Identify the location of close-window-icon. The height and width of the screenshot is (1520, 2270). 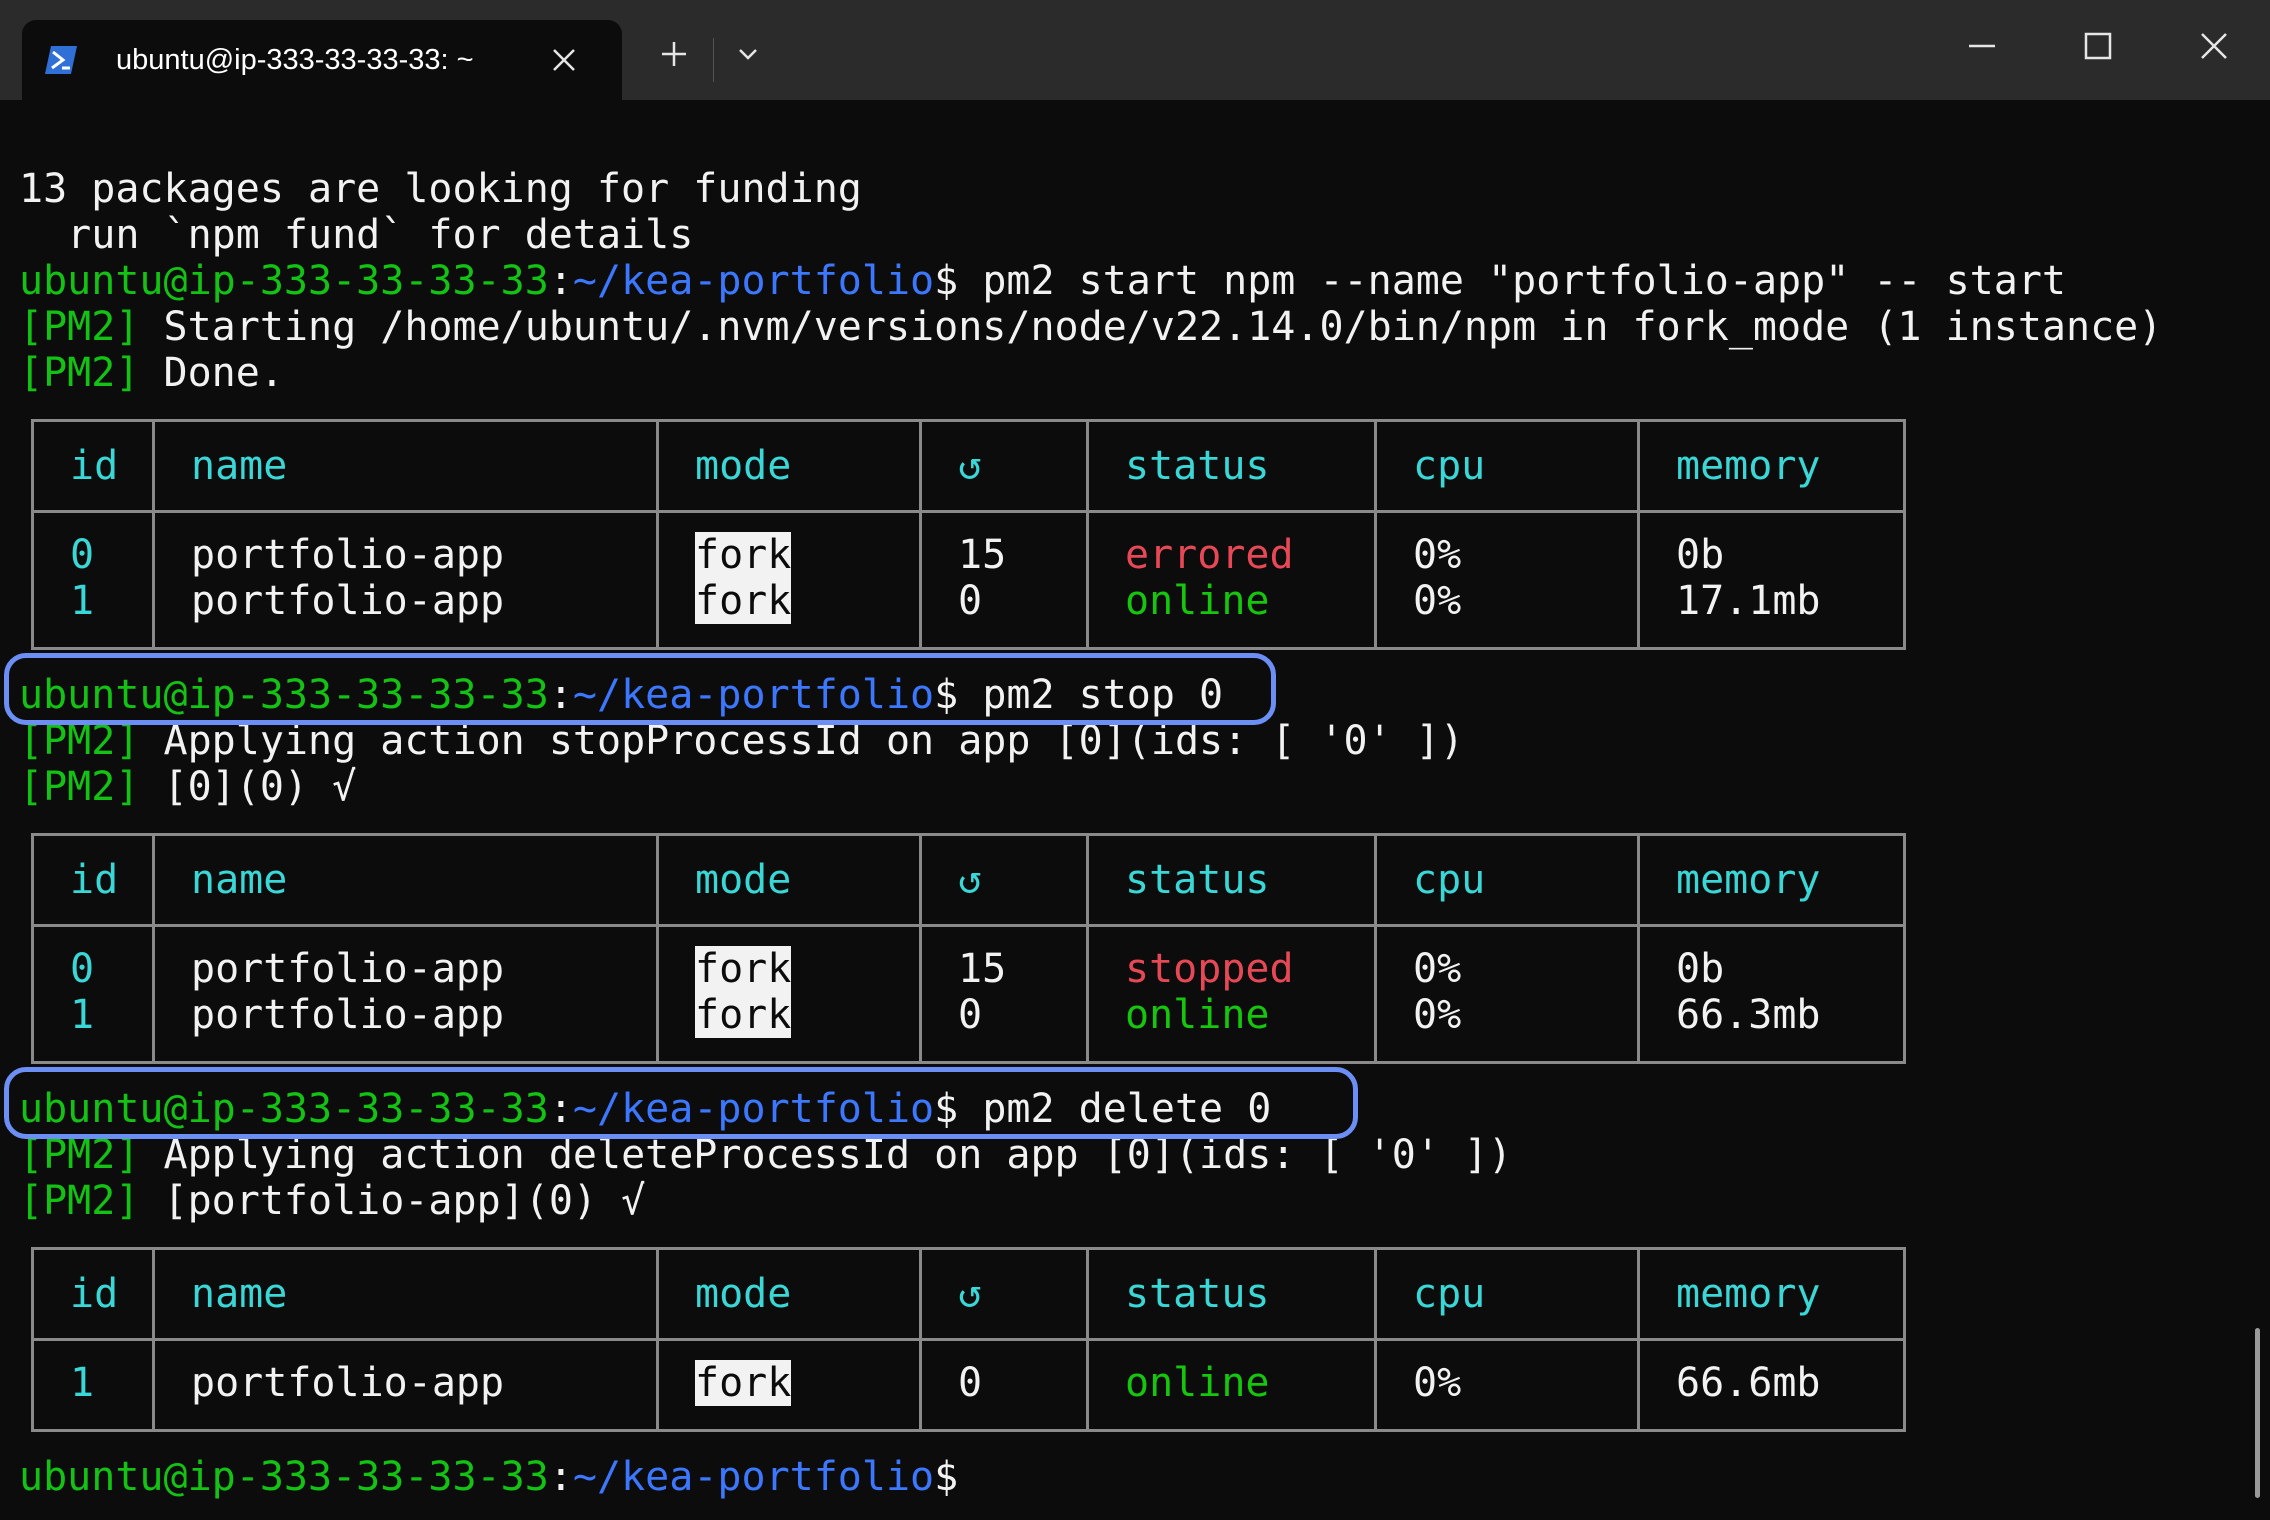
(2214, 48).